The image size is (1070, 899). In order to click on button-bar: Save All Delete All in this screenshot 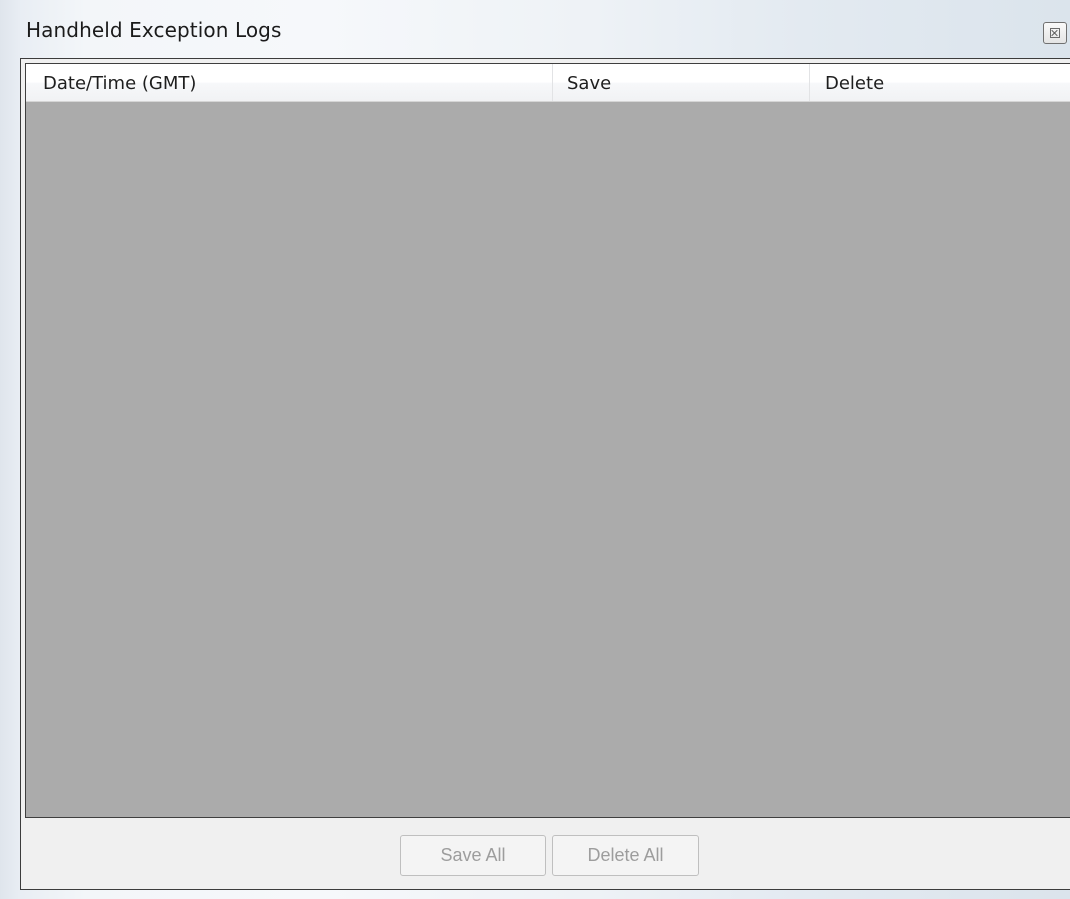, I will do `click(545, 853)`.